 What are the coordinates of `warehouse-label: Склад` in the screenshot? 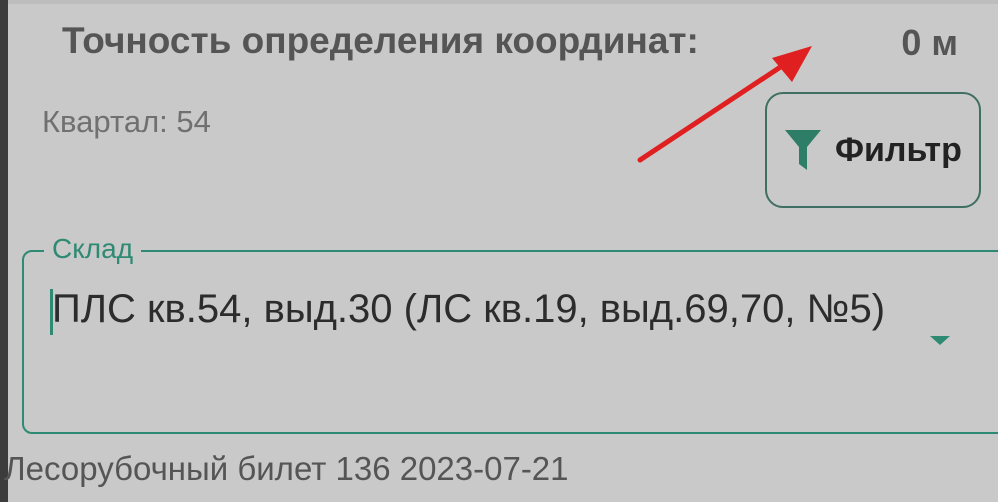 It's located at (93, 249).